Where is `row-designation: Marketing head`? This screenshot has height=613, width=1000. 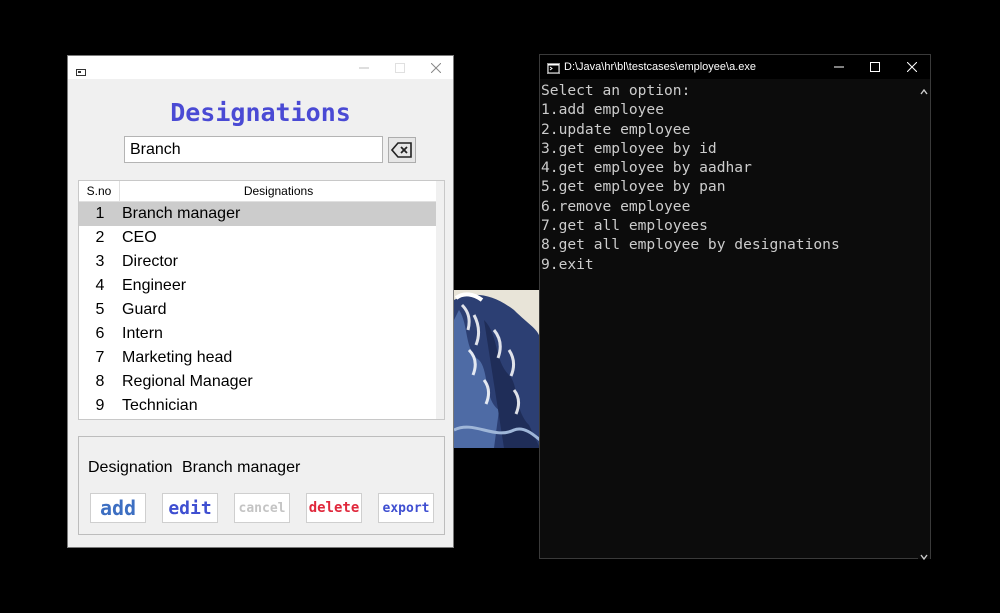
row-designation: Marketing head is located at coordinates (177, 357).